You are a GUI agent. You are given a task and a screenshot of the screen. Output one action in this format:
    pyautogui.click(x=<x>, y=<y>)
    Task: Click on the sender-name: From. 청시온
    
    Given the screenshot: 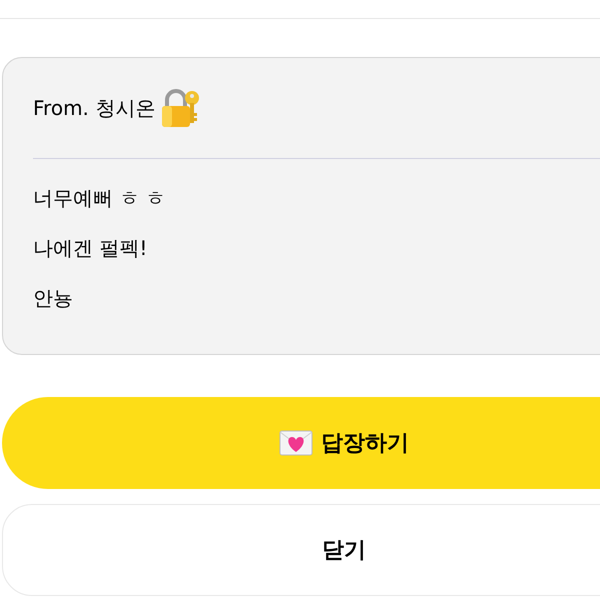 What is the action you would take?
    pyautogui.click(x=94, y=108)
    